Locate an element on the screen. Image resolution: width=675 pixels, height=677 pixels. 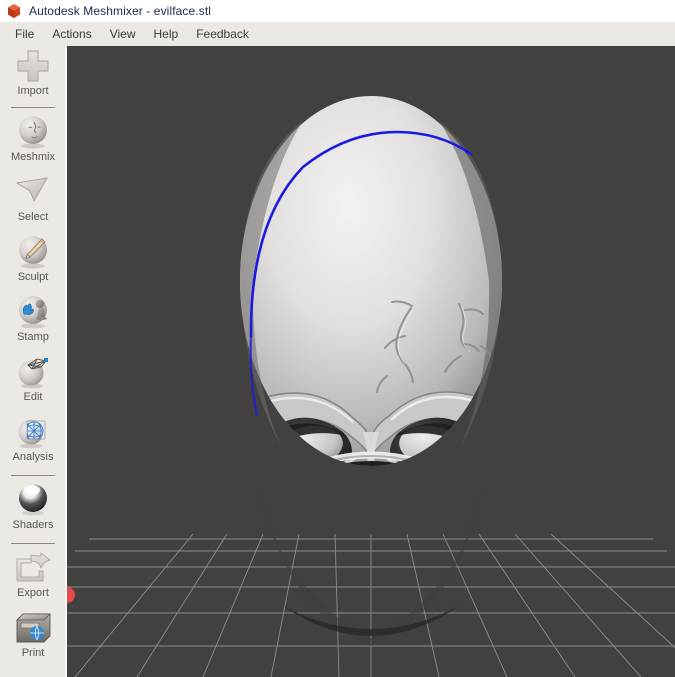
sidebar-item-label: Print is located at coordinates (33, 653).